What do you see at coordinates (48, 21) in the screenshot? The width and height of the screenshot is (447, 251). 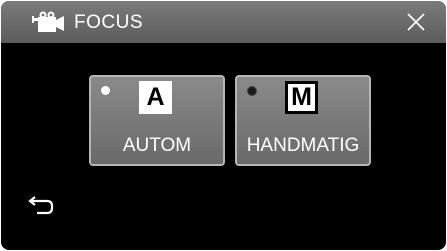 I see `video-camera-icon` at bounding box center [48, 21].